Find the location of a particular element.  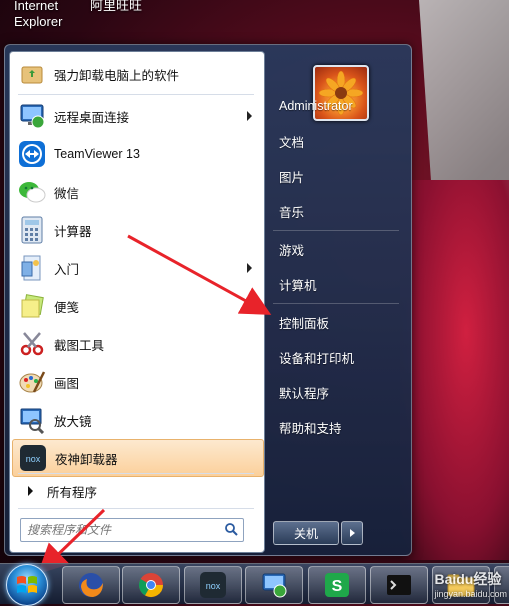

firefox-icon is located at coordinates (91, 585).